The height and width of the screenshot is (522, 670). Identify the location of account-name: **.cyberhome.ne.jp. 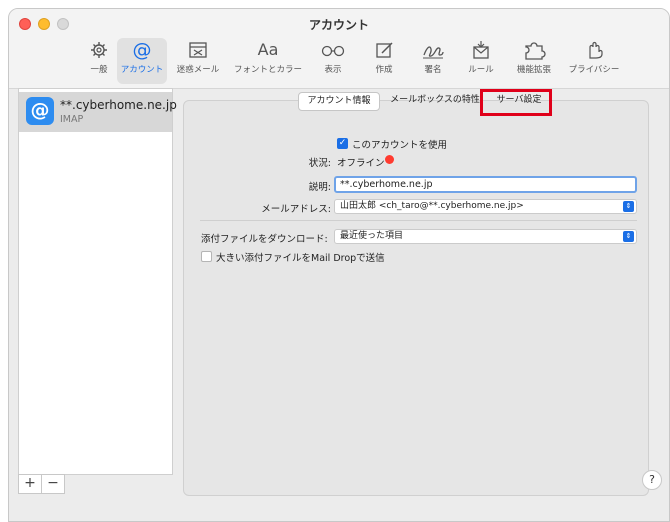
(118, 105).